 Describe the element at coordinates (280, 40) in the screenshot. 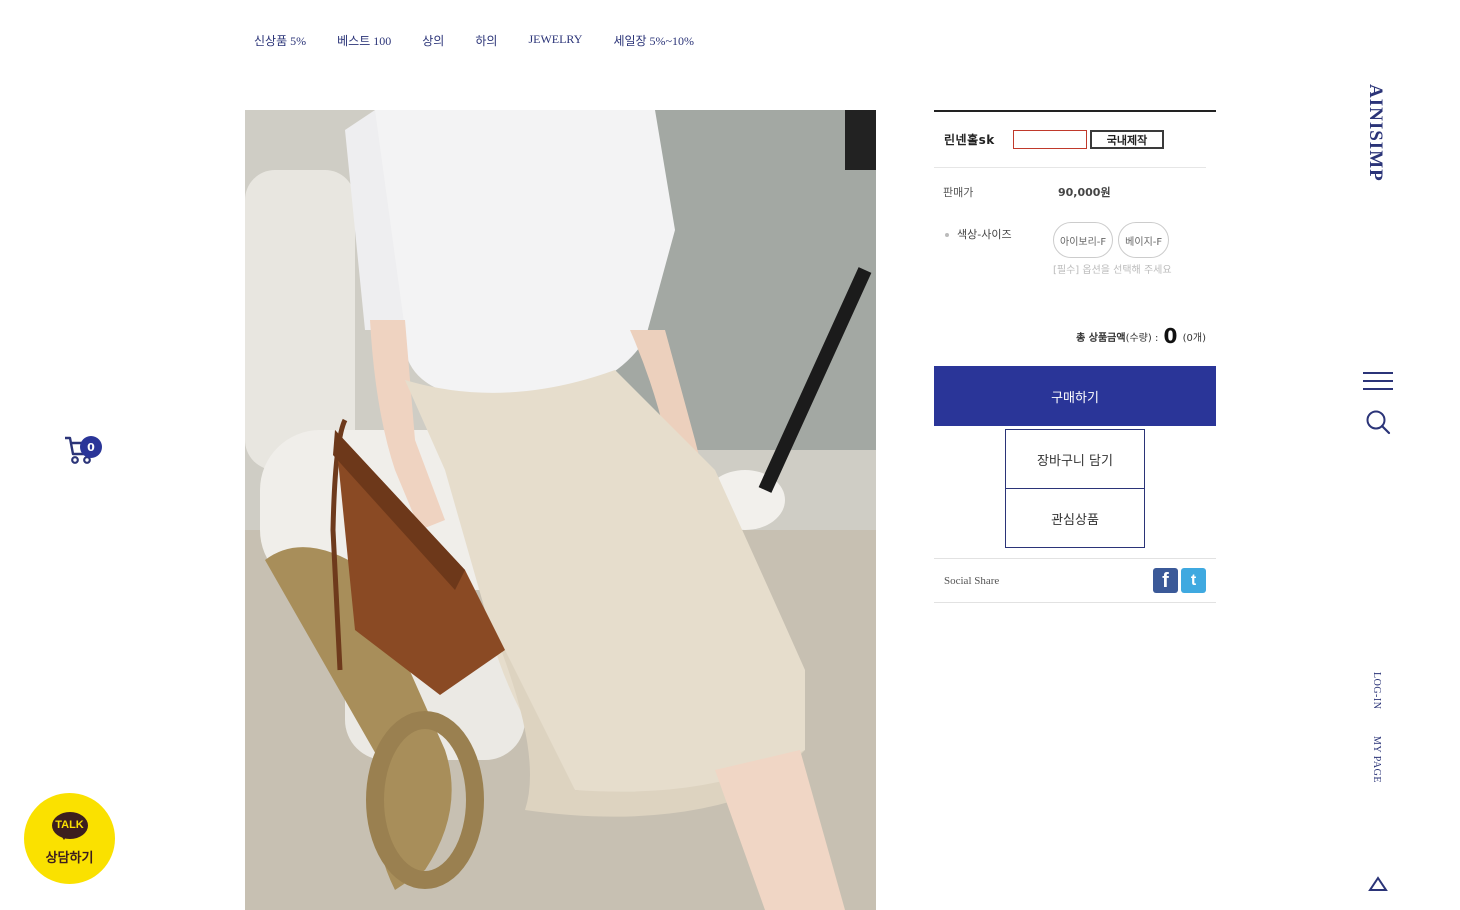

I see `nav-item-new: 신상품 5%` at that location.